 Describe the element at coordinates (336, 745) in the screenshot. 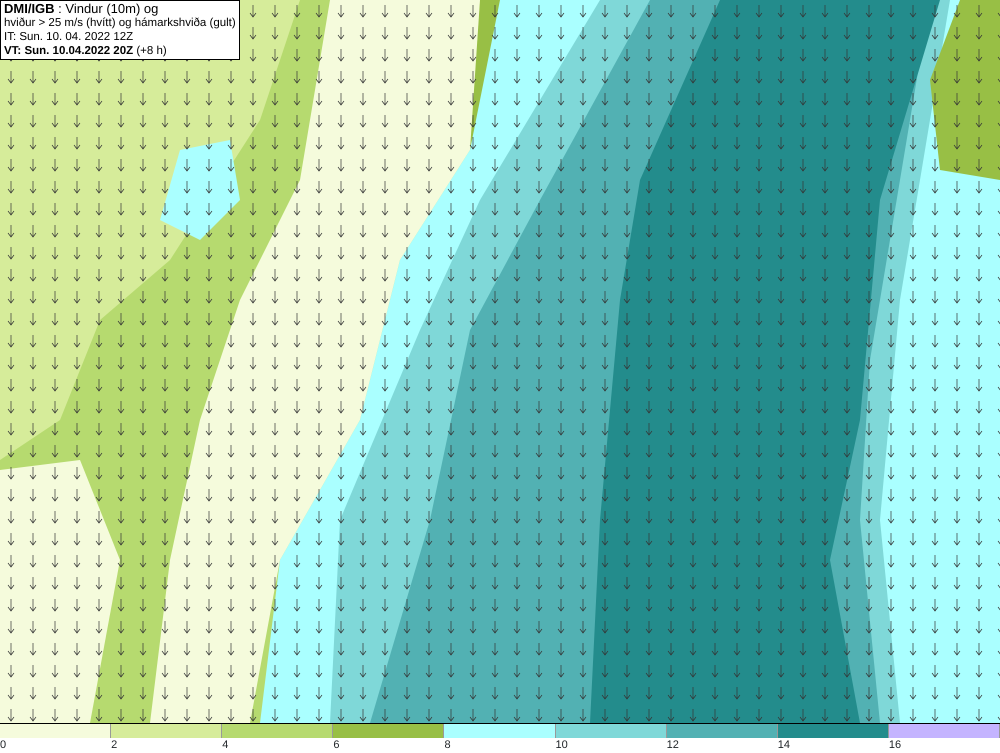

I see `legend-label: 6` at that location.